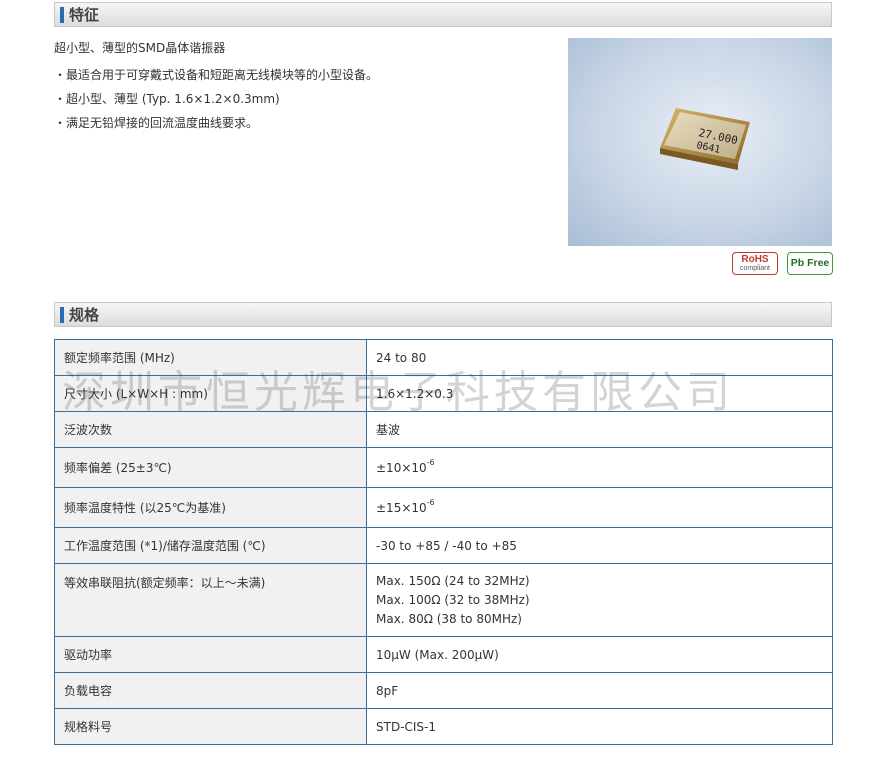 This screenshot has height=760, width=888. Describe the element at coordinates (810, 263) in the screenshot. I see `pb-free-badge: Pb Free` at that location.